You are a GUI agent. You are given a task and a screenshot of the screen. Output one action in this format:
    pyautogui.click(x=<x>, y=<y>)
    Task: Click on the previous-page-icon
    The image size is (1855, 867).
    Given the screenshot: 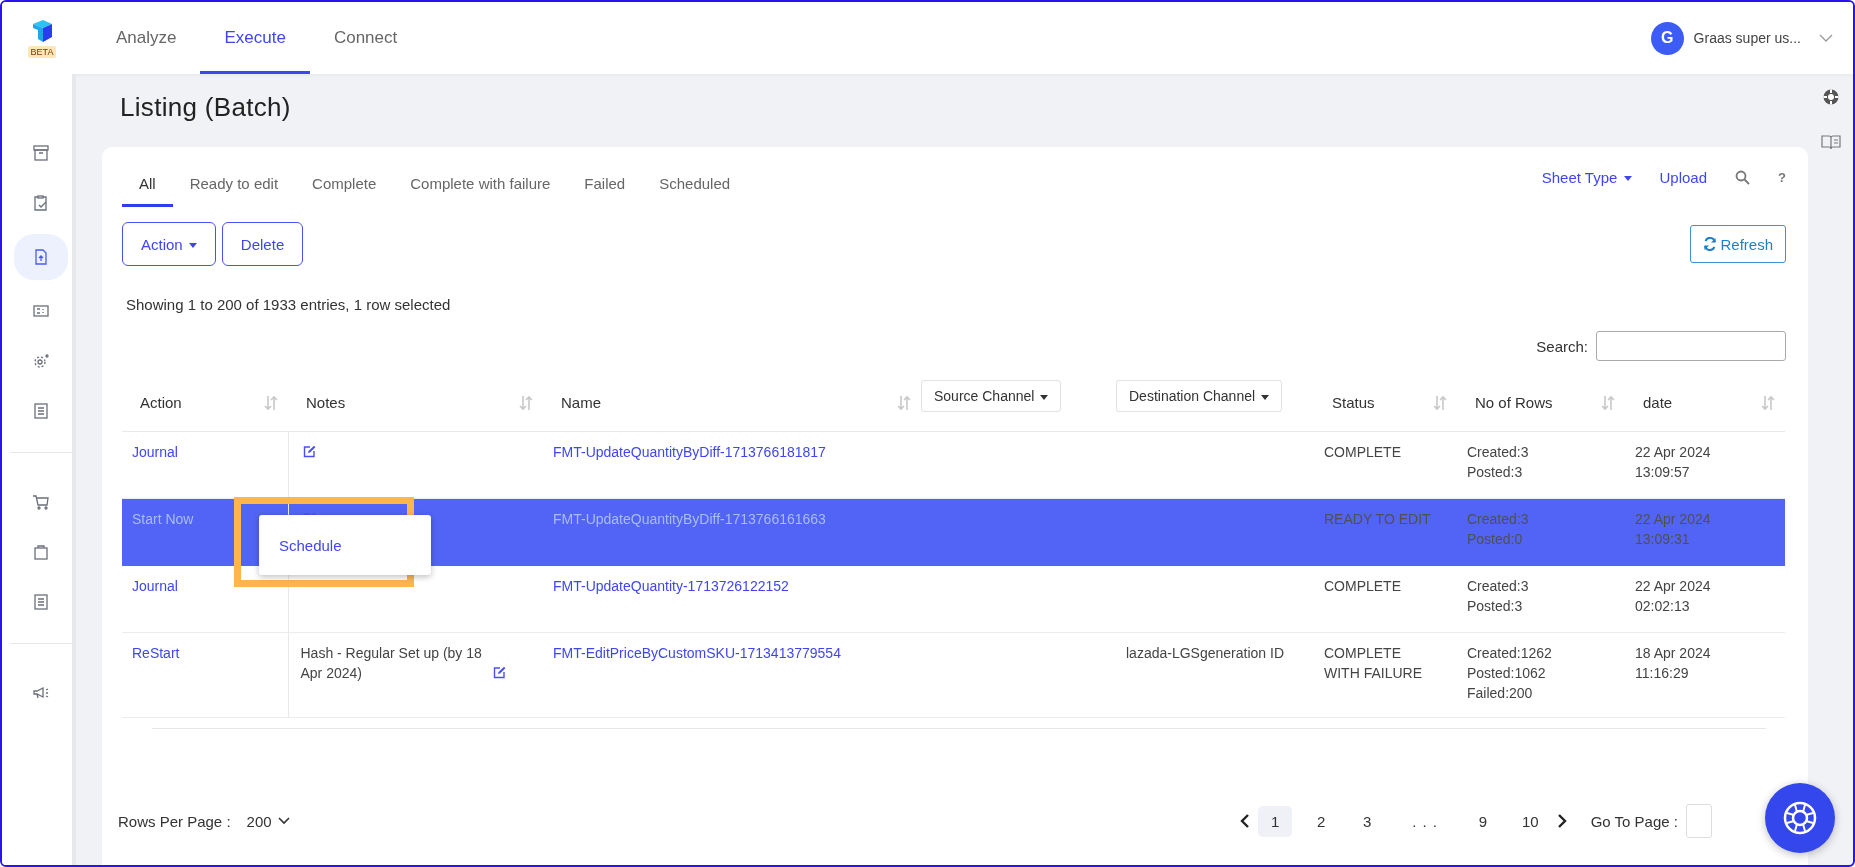 What is the action you would take?
    pyautogui.click(x=1245, y=821)
    